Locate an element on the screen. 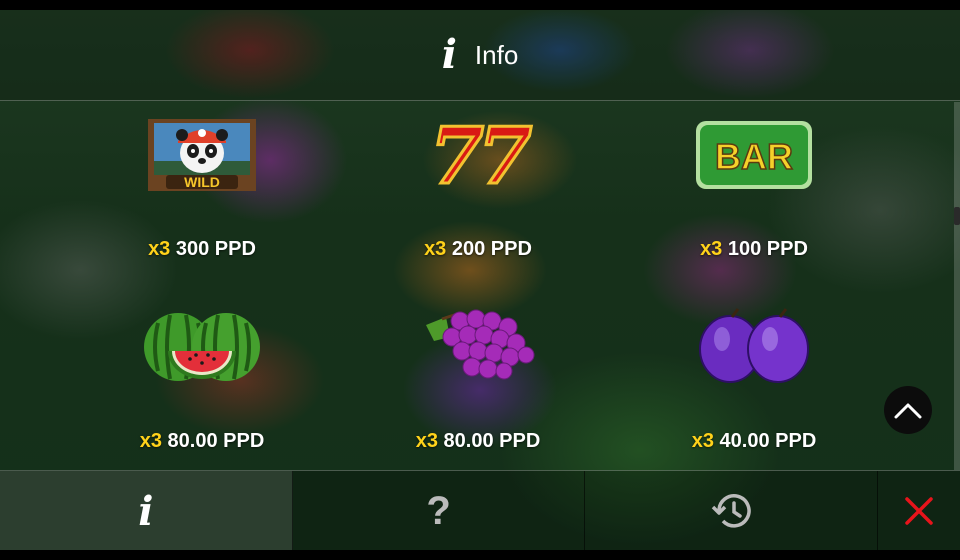 Image resolution: width=960 pixels, height=560 pixels. payout-amount: 40.00 PPD is located at coordinates (768, 441).